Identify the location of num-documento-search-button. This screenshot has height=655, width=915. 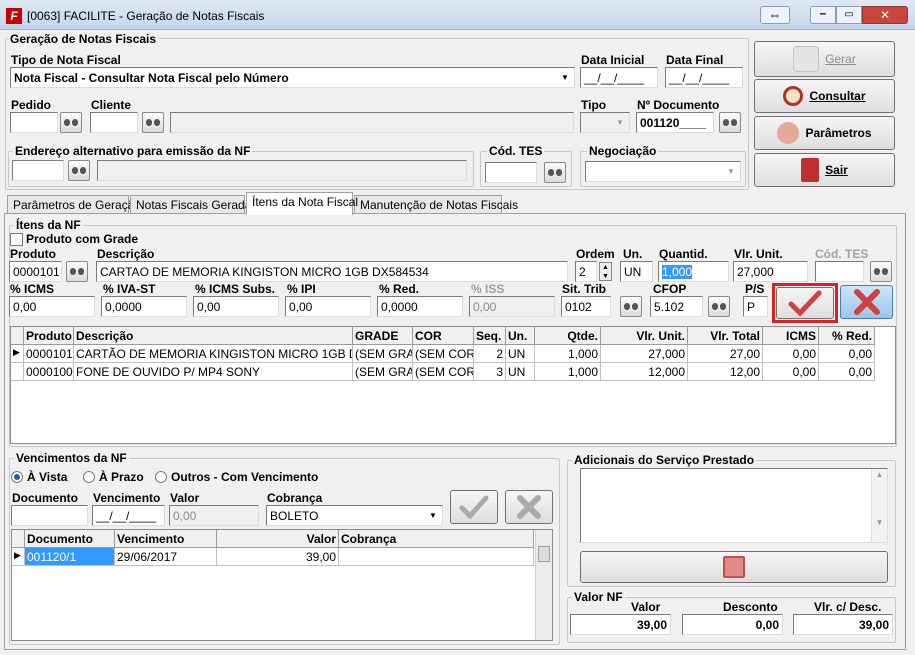
(730, 122).